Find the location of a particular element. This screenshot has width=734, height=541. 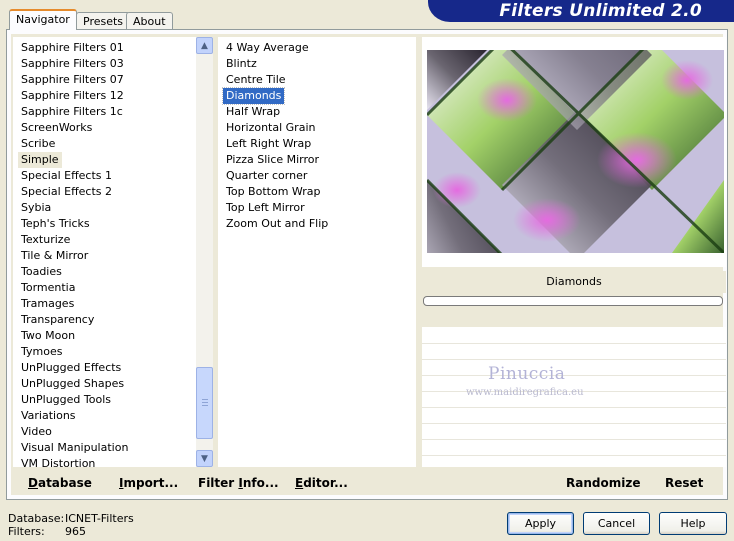

category-item: Special Effects 1 is located at coordinates (66, 176).